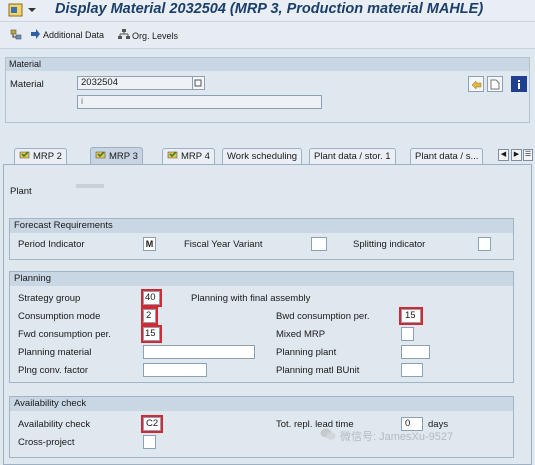 This screenshot has width=535, height=465. Describe the element at coordinates (74, 35) in the screenshot. I see `additional-data-label: Additional Data` at that location.